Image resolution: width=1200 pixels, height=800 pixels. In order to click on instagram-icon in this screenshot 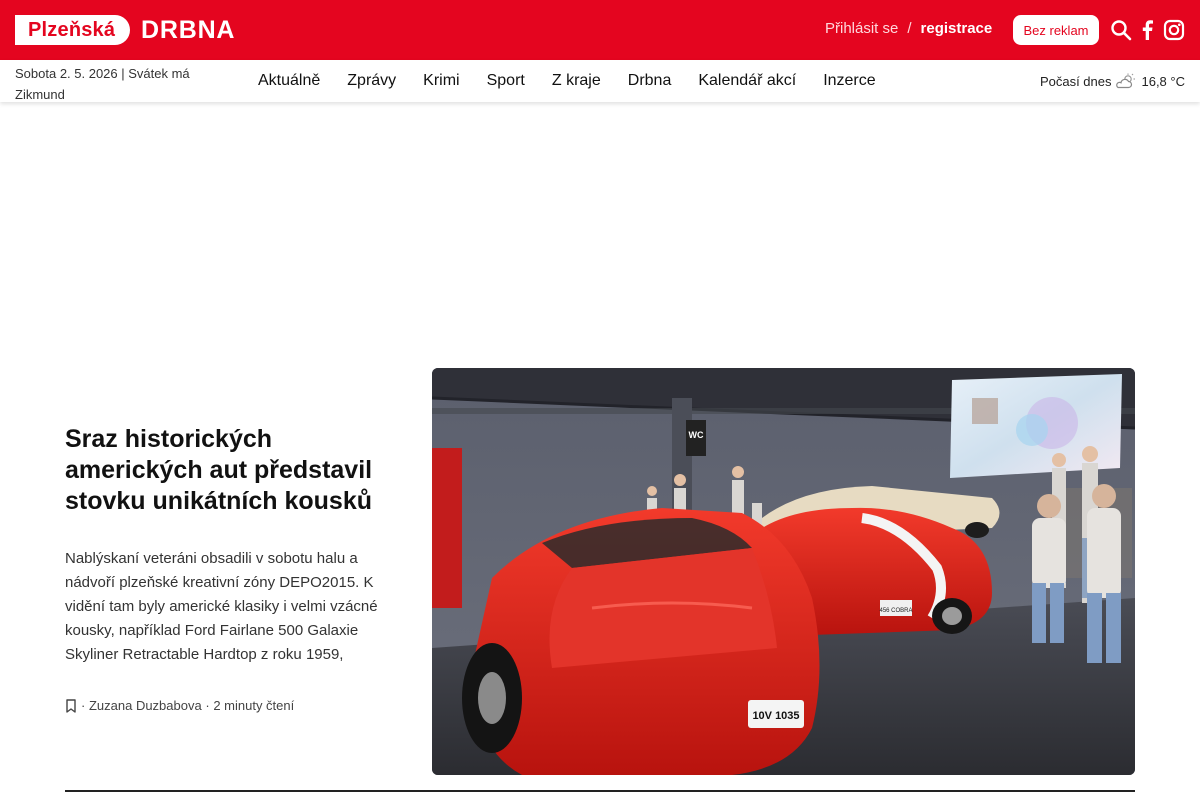, I will do `click(1174, 30)`.